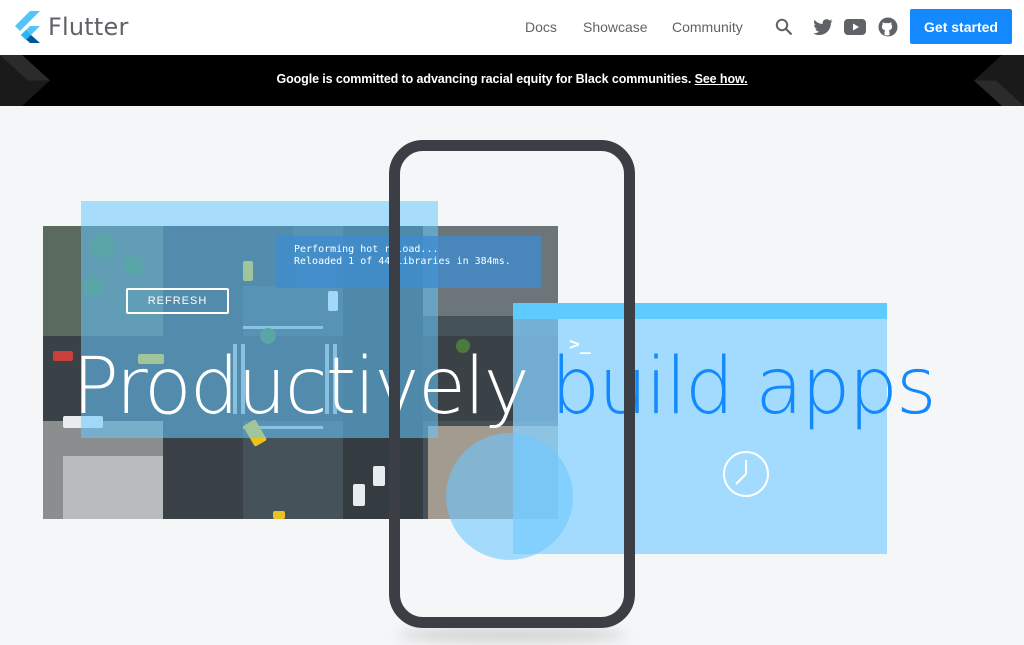 This screenshot has width=1024, height=645. What do you see at coordinates (784, 27) in the screenshot?
I see `search-icon` at bounding box center [784, 27].